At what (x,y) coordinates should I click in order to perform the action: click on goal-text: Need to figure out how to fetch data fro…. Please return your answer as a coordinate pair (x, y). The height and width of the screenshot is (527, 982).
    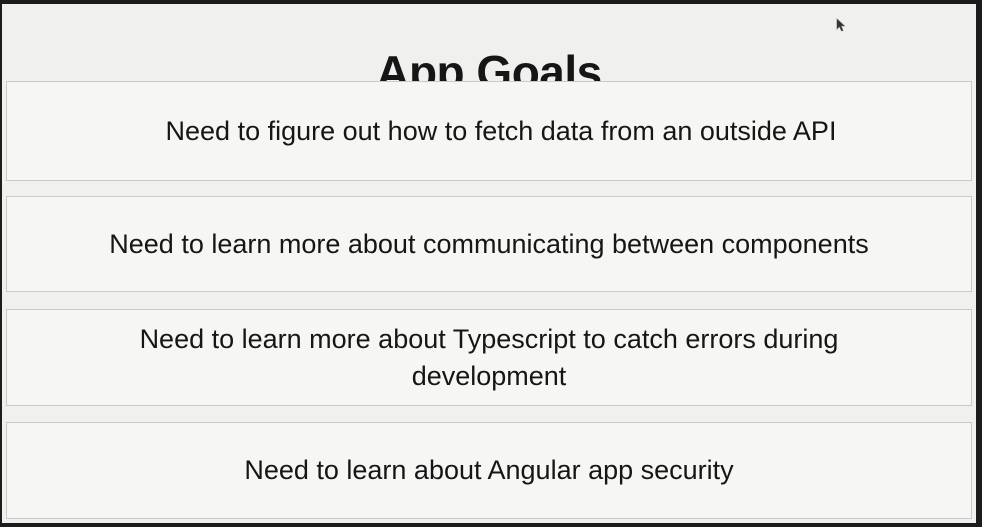
    Looking at the image, I should click on (501, 130).